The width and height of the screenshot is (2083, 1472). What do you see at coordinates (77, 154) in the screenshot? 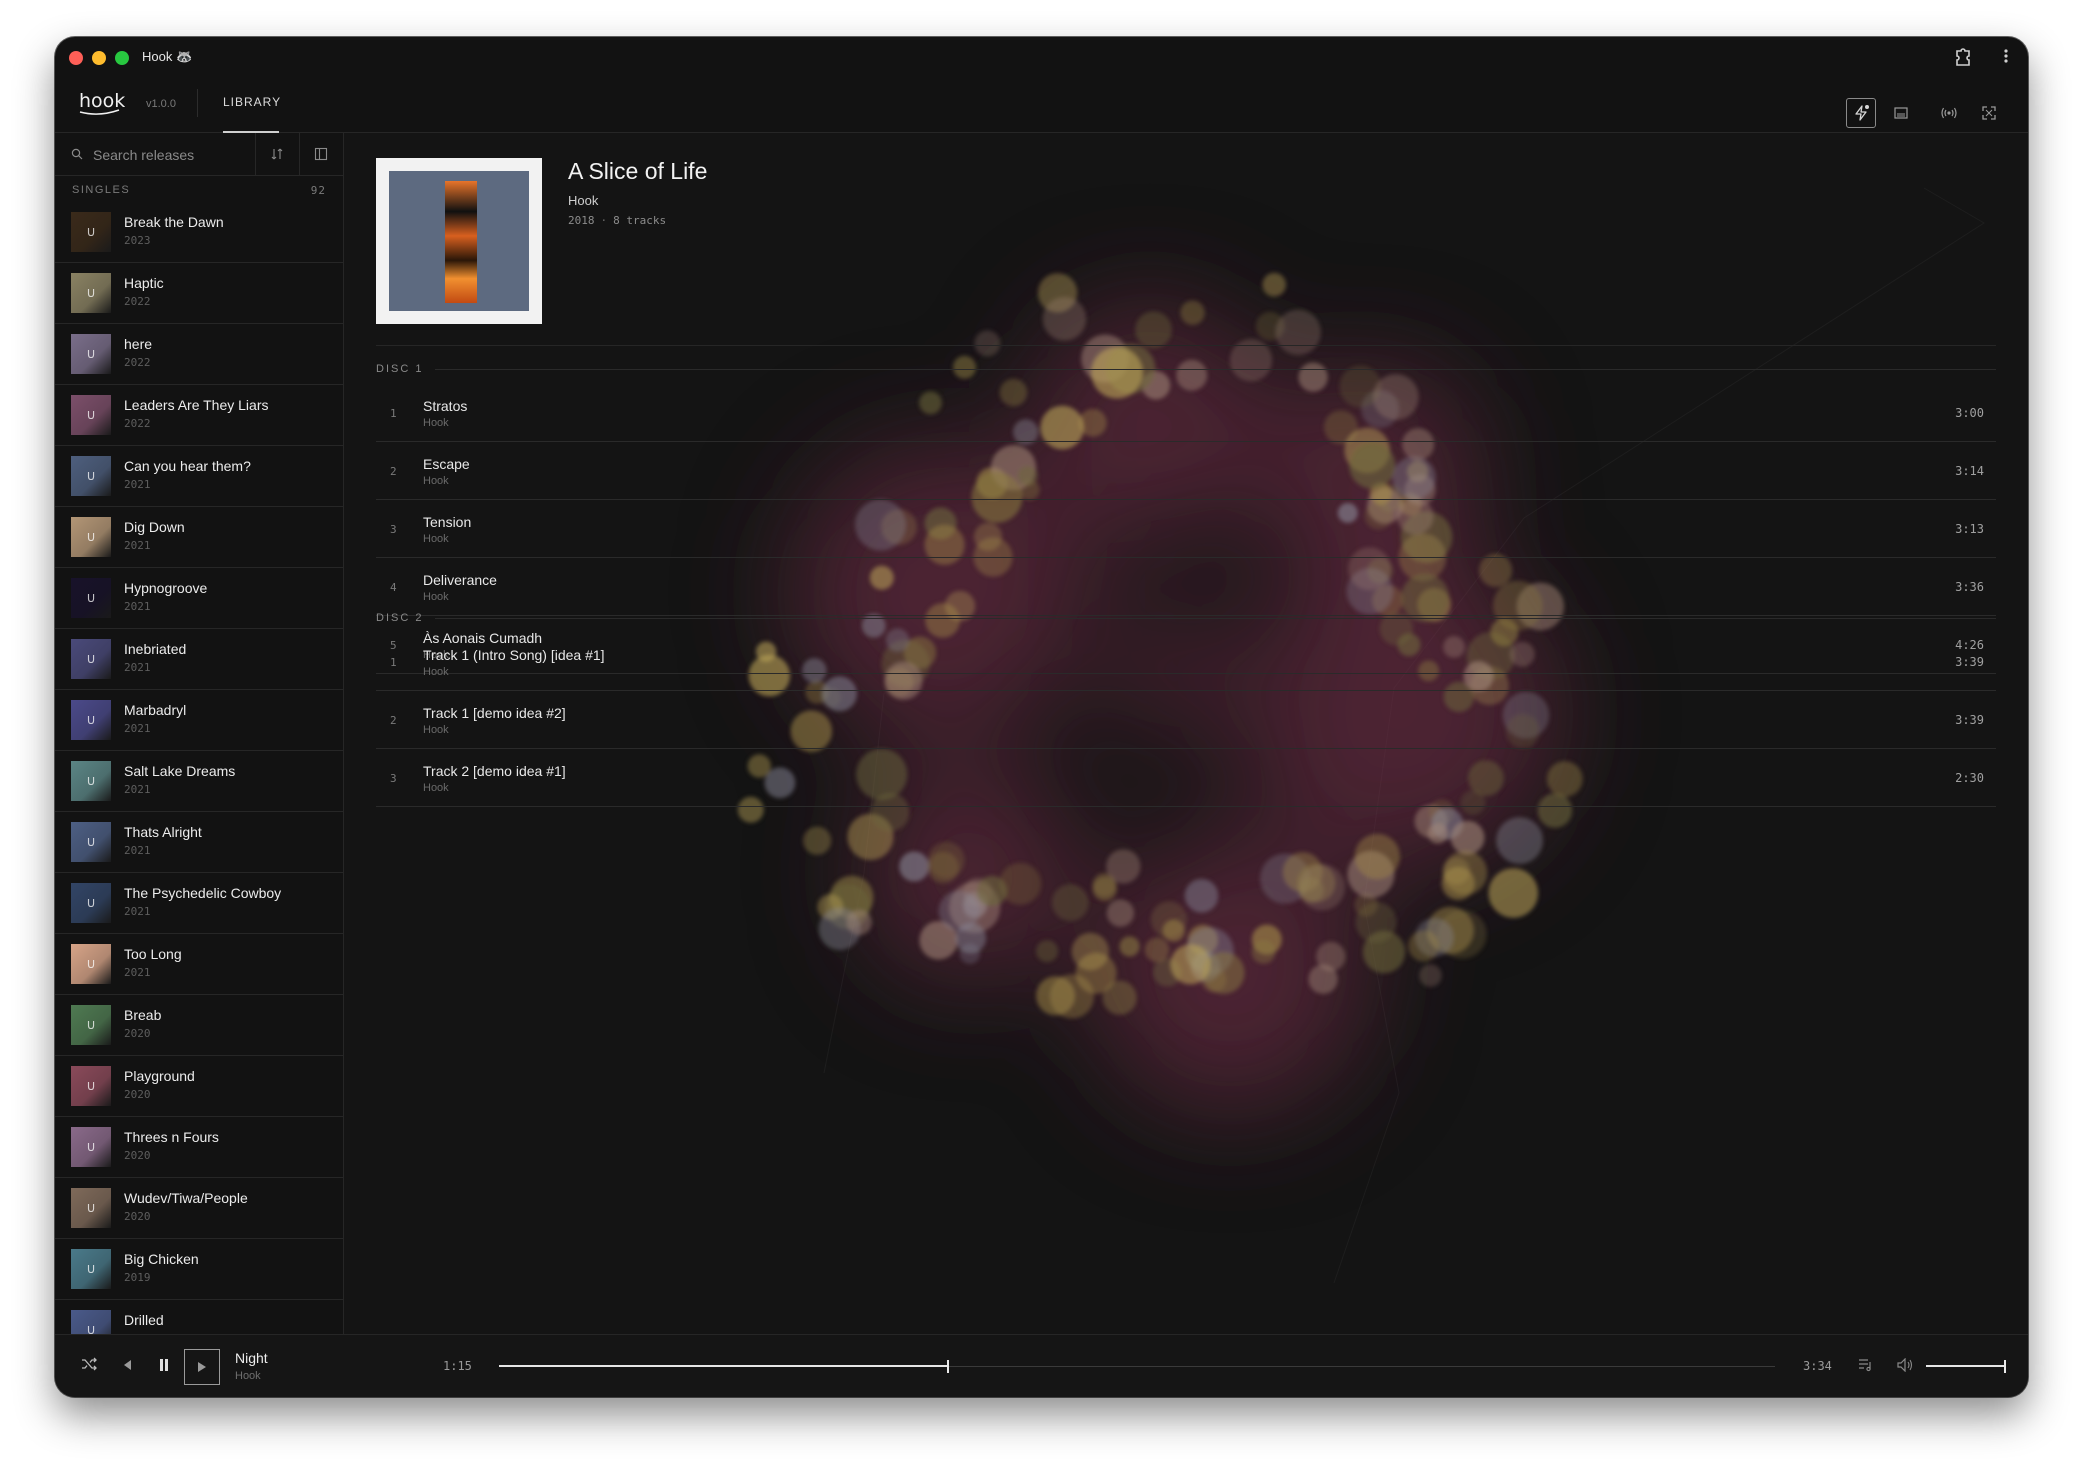
I see `search-icon` at bounding box center [77, 154].